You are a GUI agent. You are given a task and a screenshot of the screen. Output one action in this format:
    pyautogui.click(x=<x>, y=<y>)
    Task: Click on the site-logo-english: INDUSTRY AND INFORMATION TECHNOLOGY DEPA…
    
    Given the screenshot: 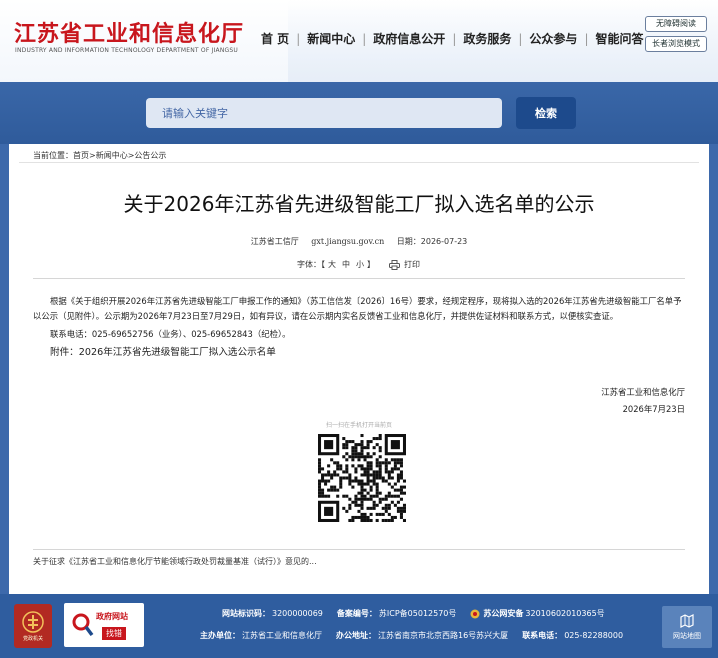 What is the action you would take?
    pyautogui.click(x=126, y=50)
    